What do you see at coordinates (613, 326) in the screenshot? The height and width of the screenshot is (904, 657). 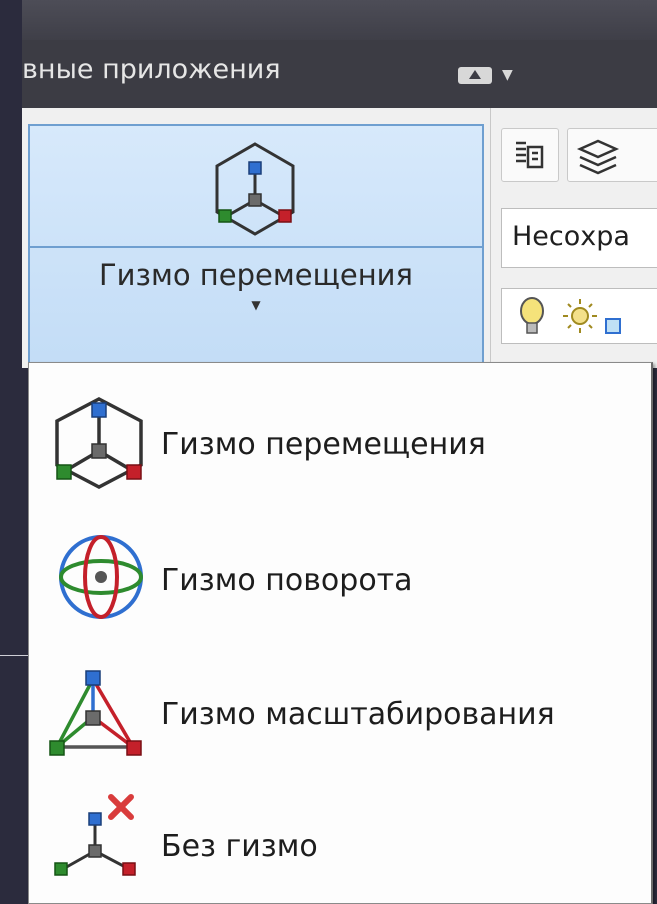 I see `frame-icon` at bounding box center [613, 326].